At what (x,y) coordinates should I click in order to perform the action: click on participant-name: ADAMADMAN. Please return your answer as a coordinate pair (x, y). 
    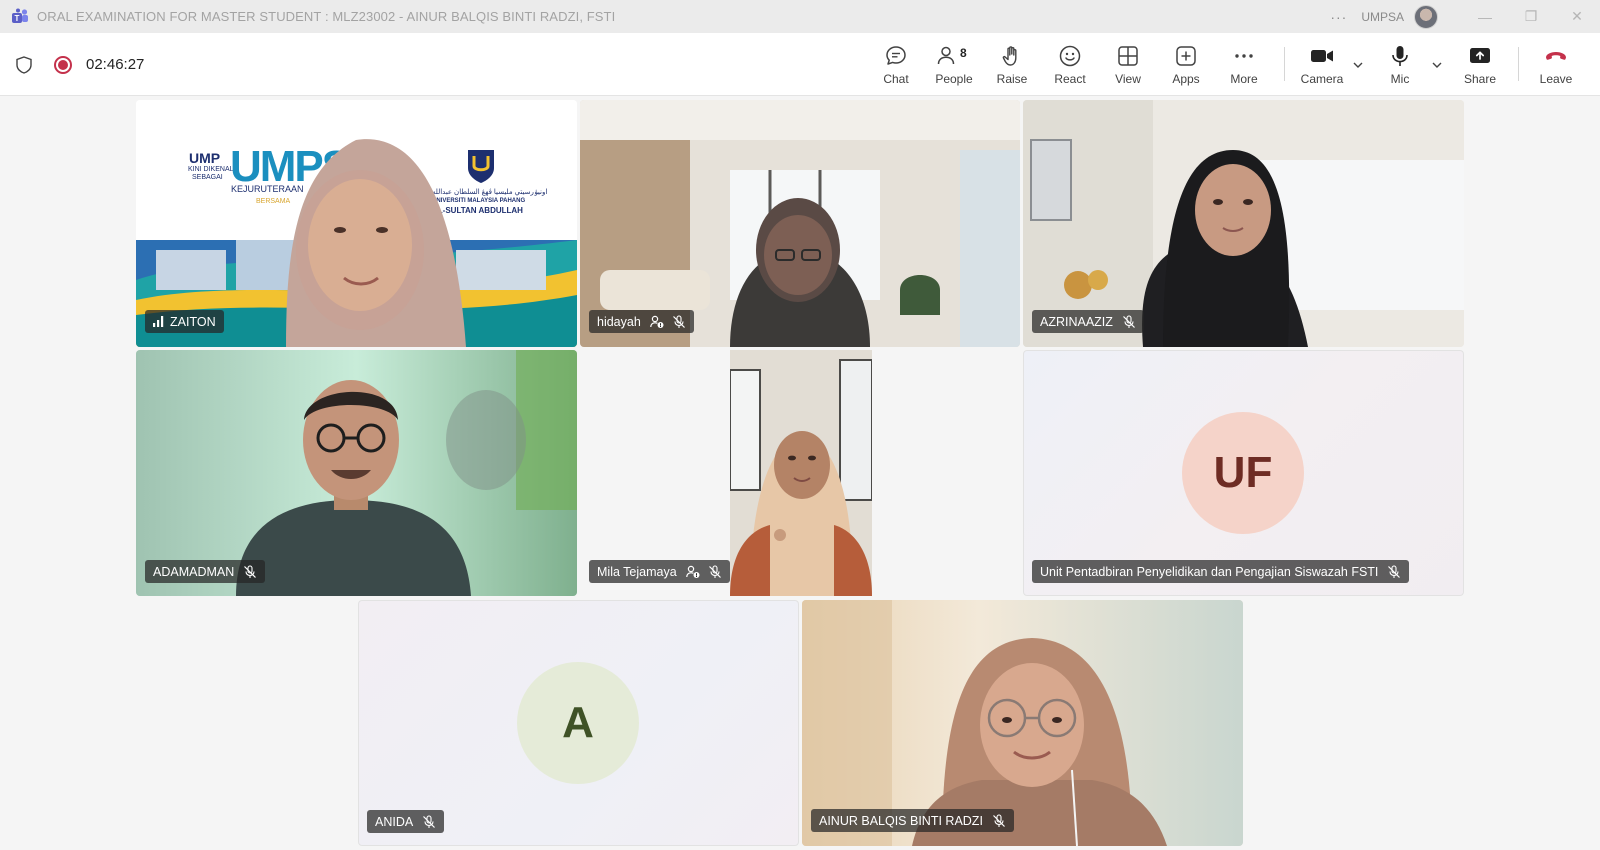
    Looking at the image, I should click on (194, 571).